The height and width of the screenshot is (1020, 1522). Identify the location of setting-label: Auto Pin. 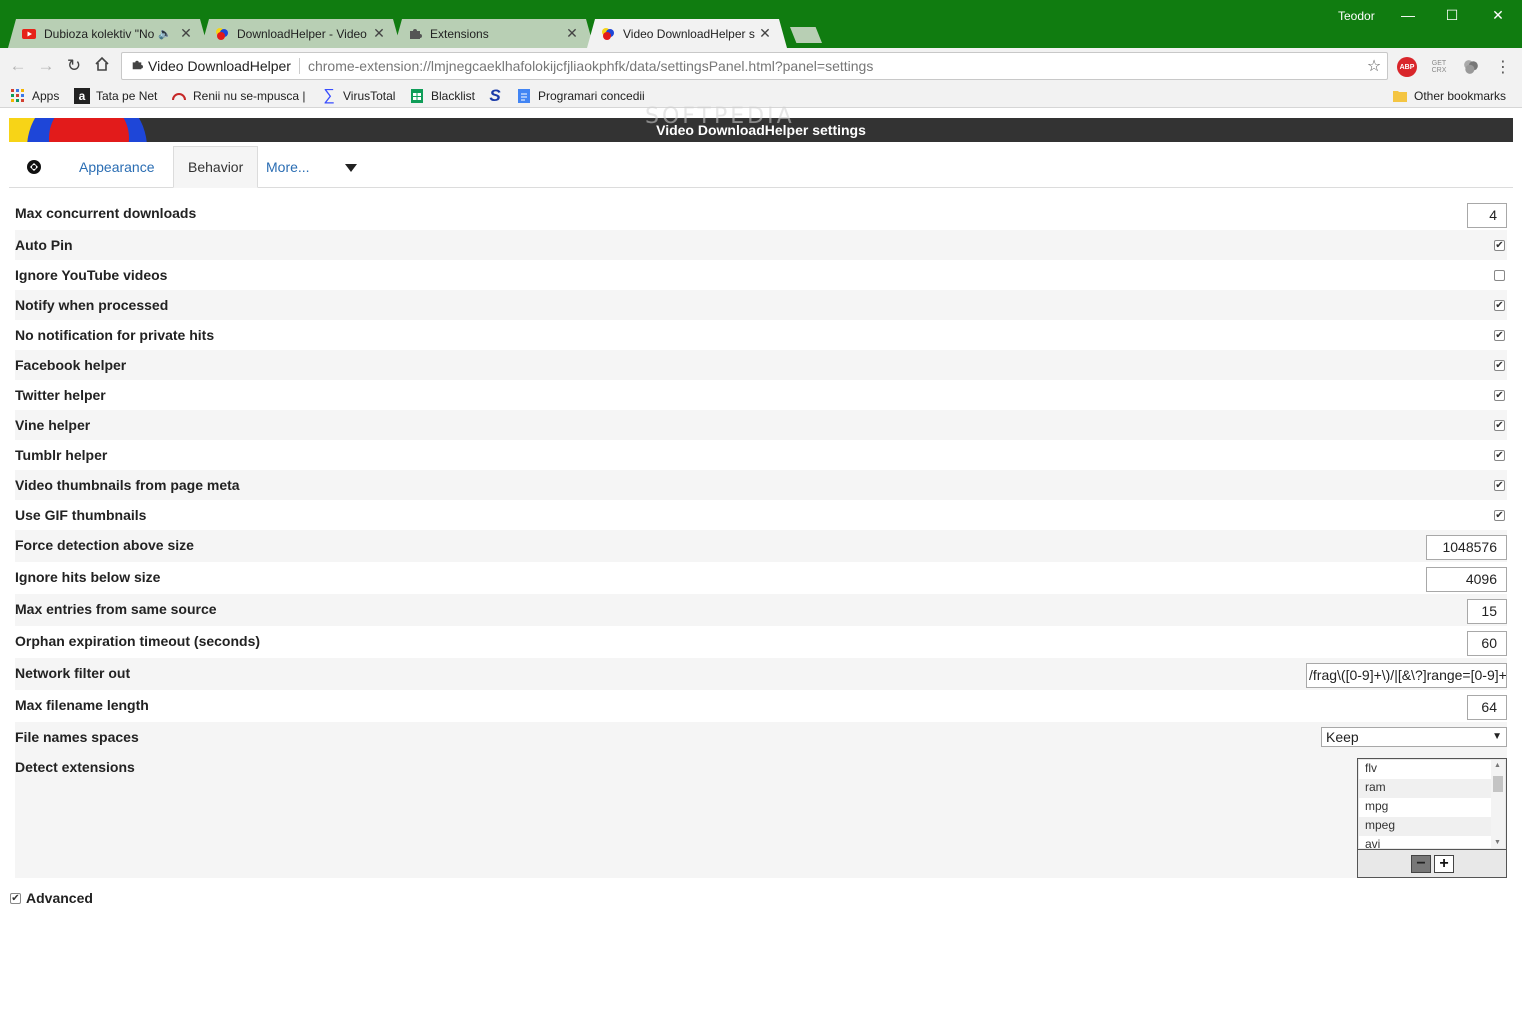
(44, 245).